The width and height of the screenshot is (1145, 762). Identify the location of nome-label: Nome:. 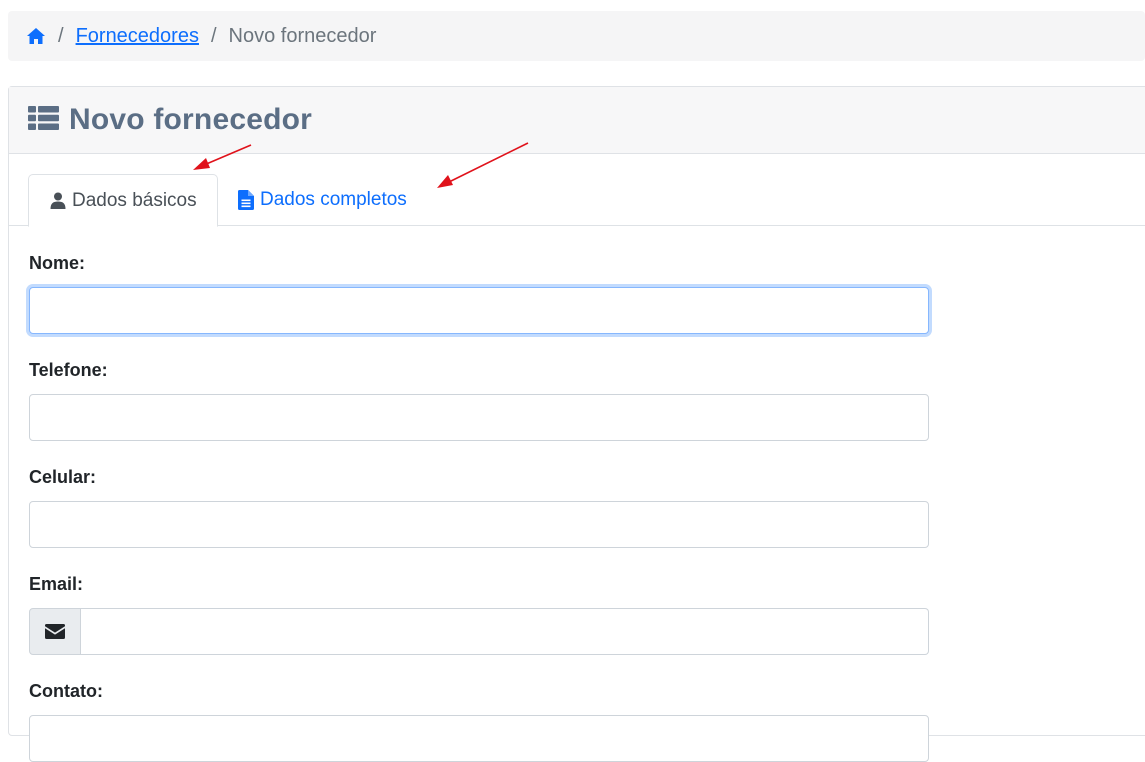
(57, 263).